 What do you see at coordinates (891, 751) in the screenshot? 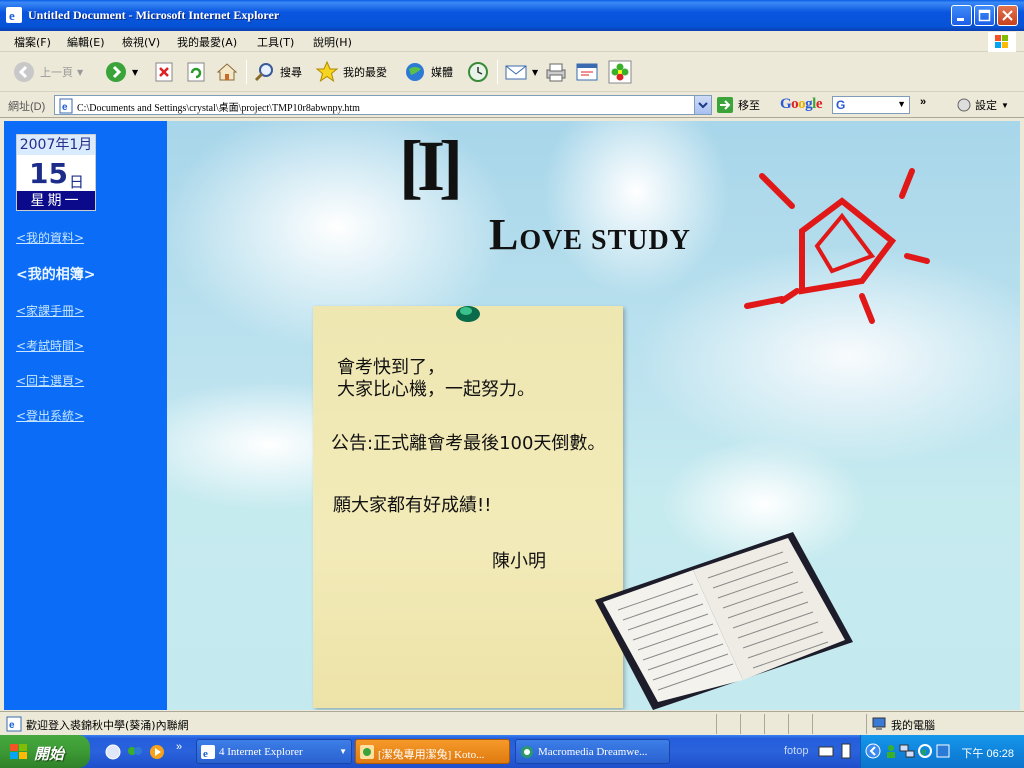
I see `tray-user-icon` at bounding box center [891, 751].